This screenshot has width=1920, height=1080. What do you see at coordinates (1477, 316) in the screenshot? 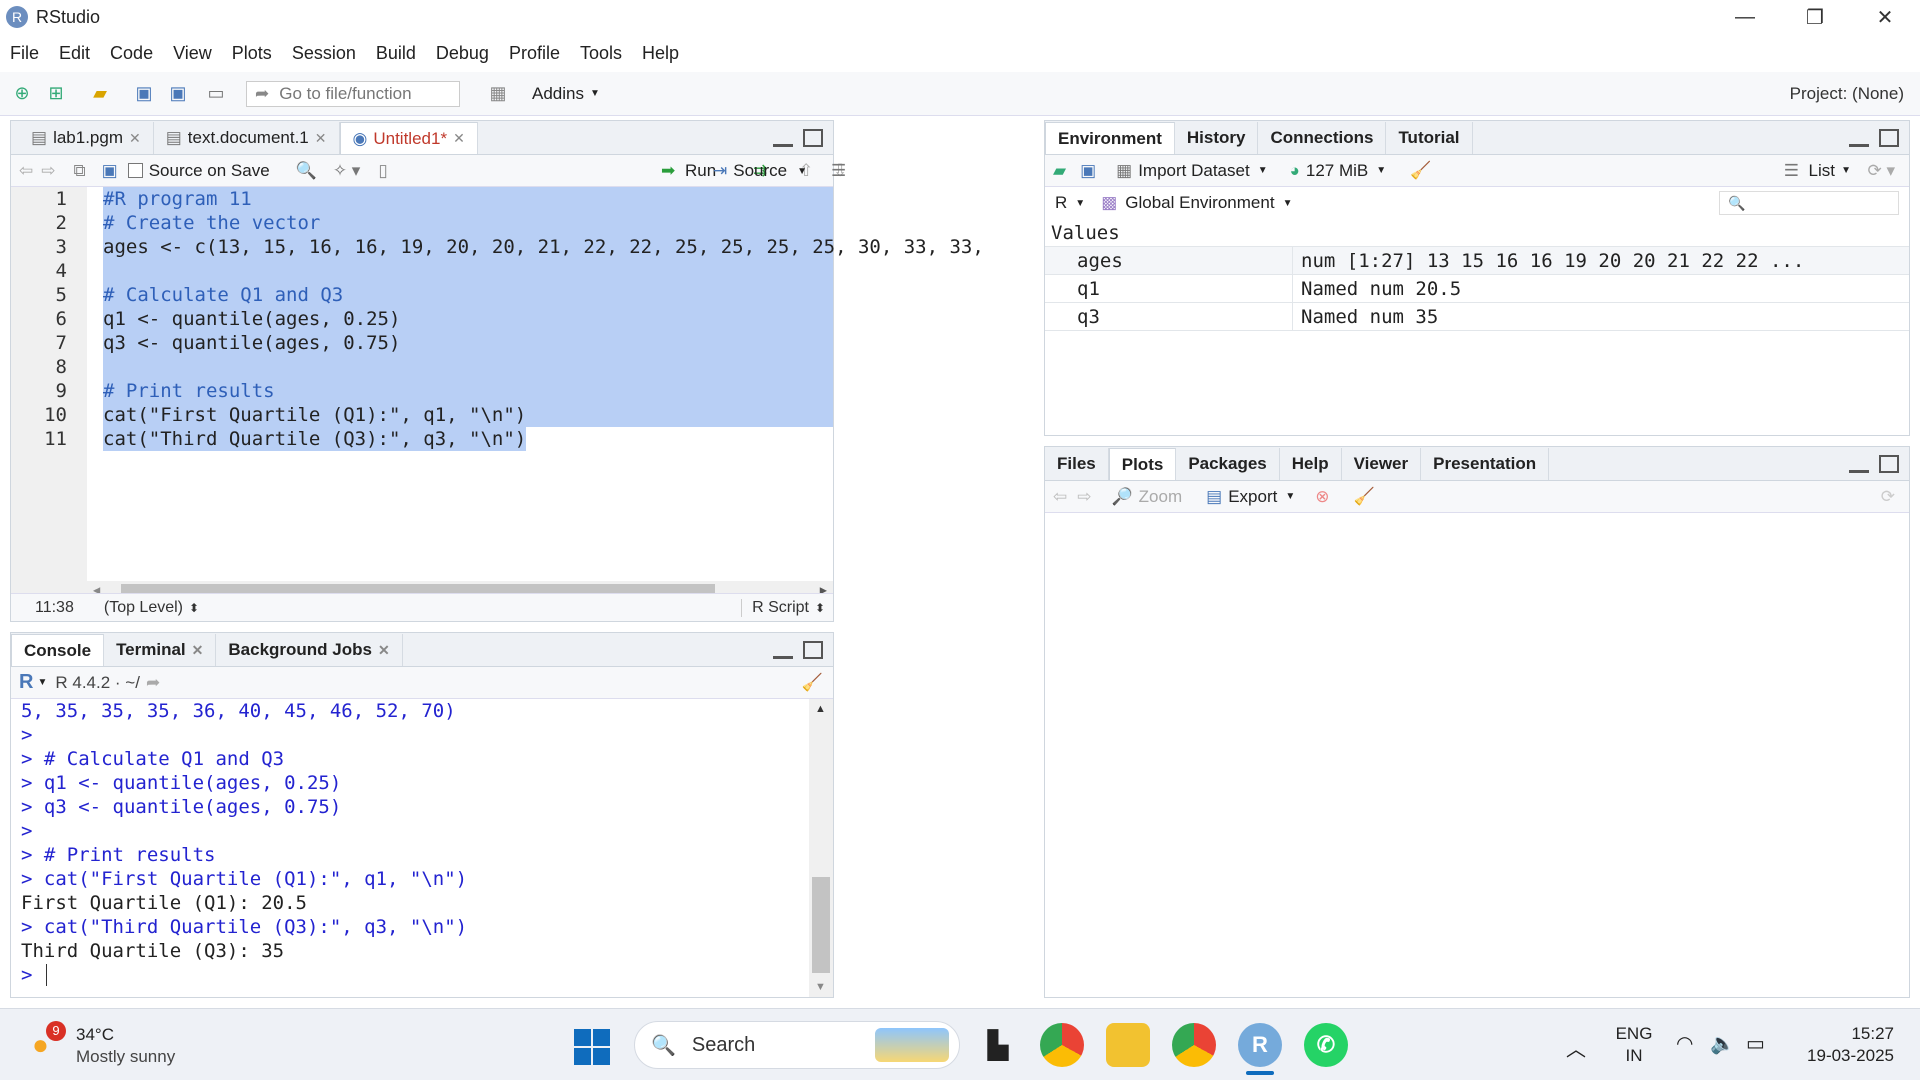
I see `table-row: q3 Named num 35` at bounding box center [1477, 316].